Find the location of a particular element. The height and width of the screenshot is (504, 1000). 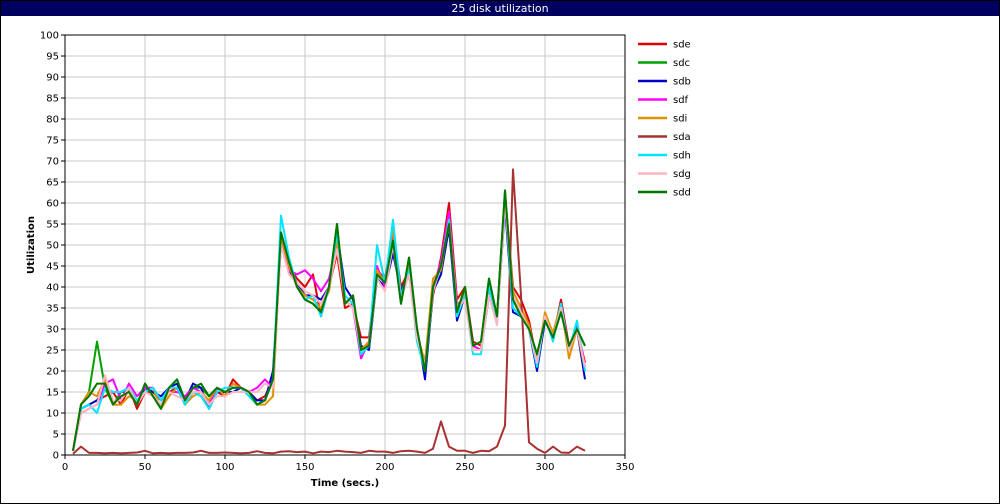

x-tick-label: 100 is located at coordinates (224, 467).